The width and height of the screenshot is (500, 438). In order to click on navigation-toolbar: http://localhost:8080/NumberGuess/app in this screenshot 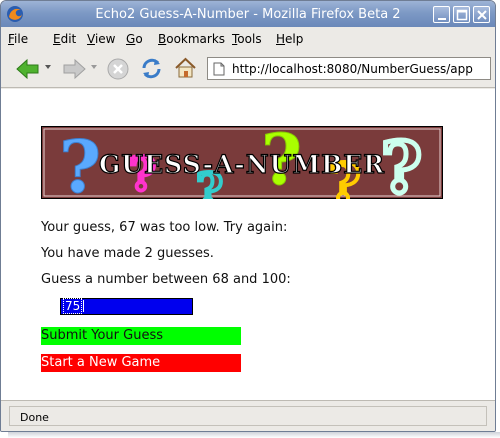, I will do `click(248, 69)`.